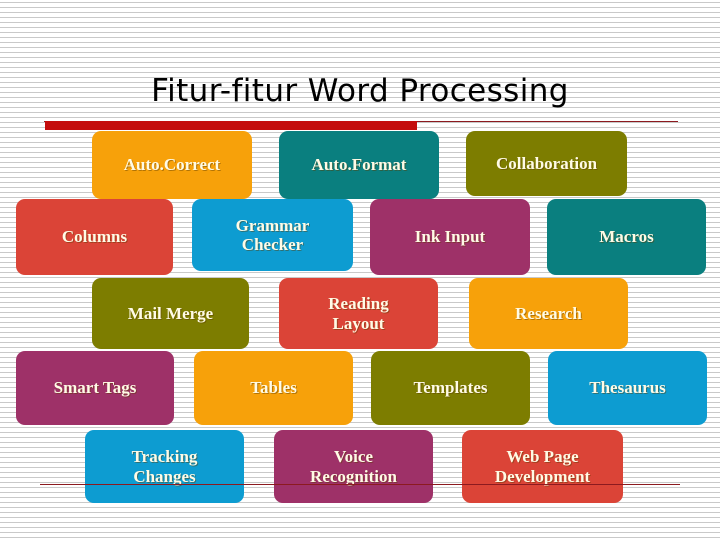  I want to click on feature-box: Templates, so click(450, 388).